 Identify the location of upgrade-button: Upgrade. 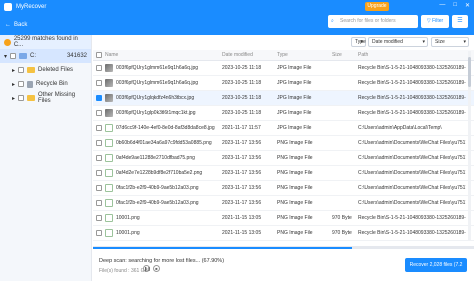
(377, 6).